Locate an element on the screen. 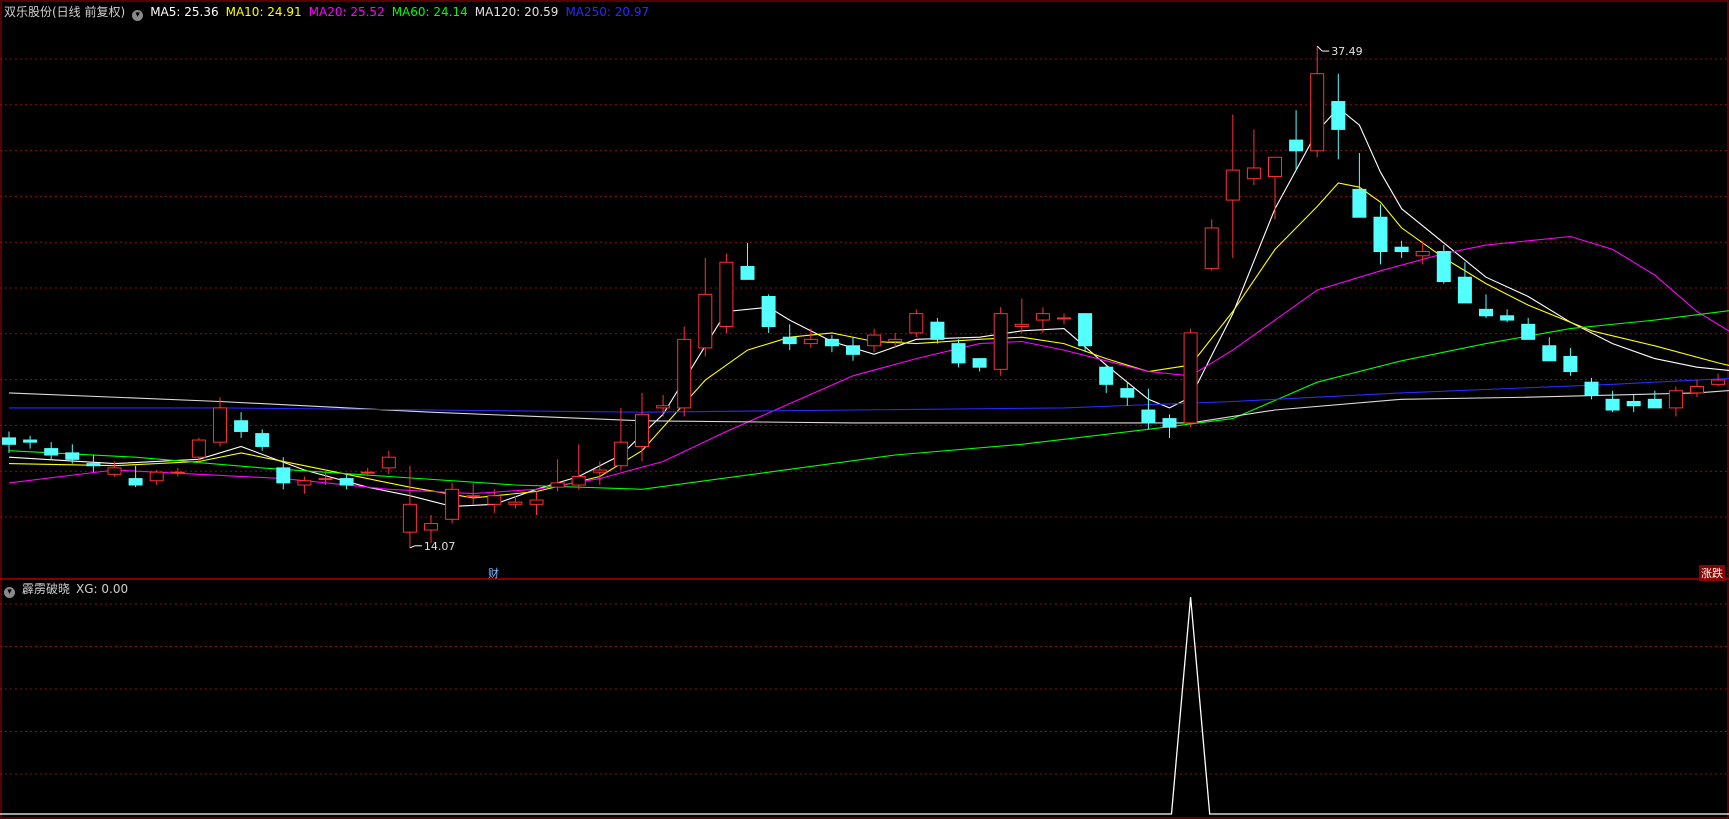 Image resolution: width=1729 pixels, height=819 pixels. right-edge-tag: 涨跌 is located at coordinates (1712, 573).